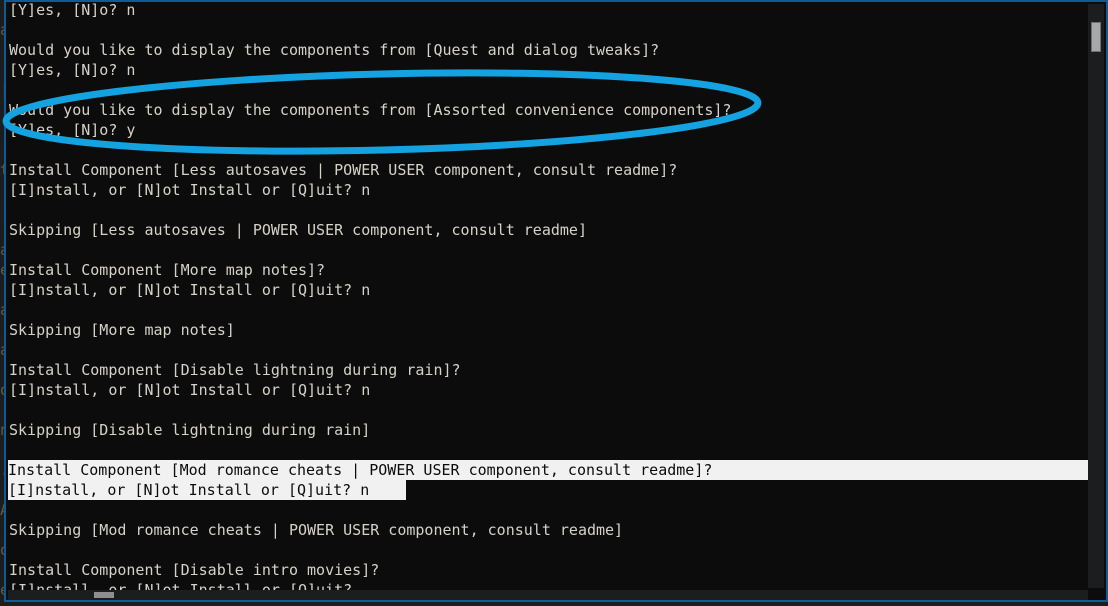  Describe the element at coordinates (548, 430) in the screenshot. I see `terminal-line: Skipping [Disable lightning during rain]` at that location.